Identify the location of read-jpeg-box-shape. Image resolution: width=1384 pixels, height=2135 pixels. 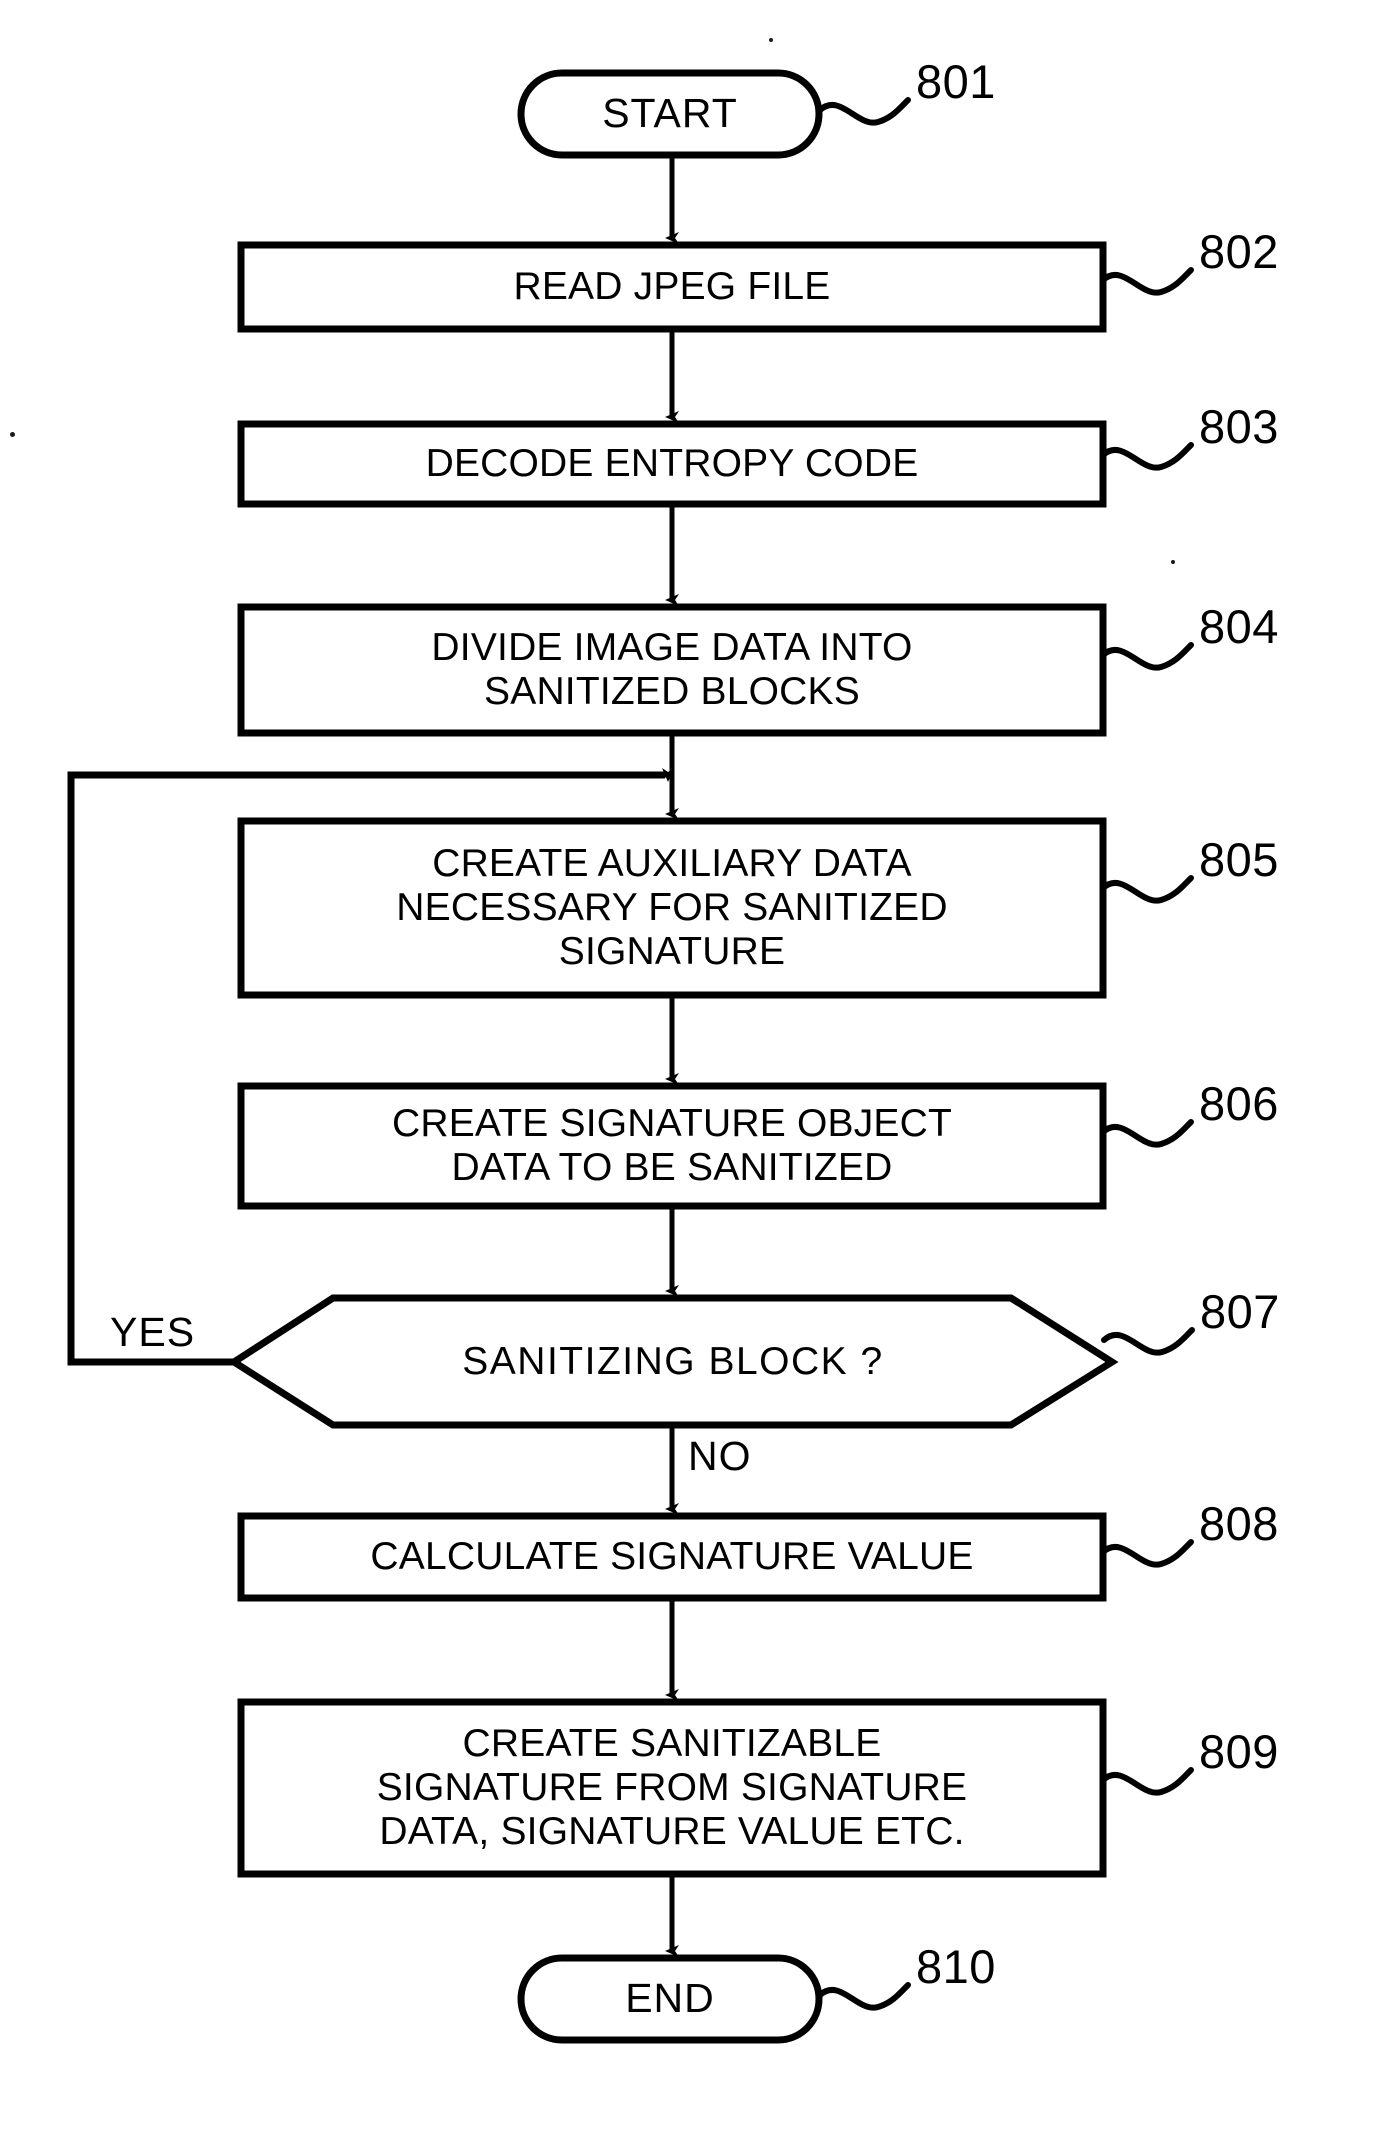
(672, 287).